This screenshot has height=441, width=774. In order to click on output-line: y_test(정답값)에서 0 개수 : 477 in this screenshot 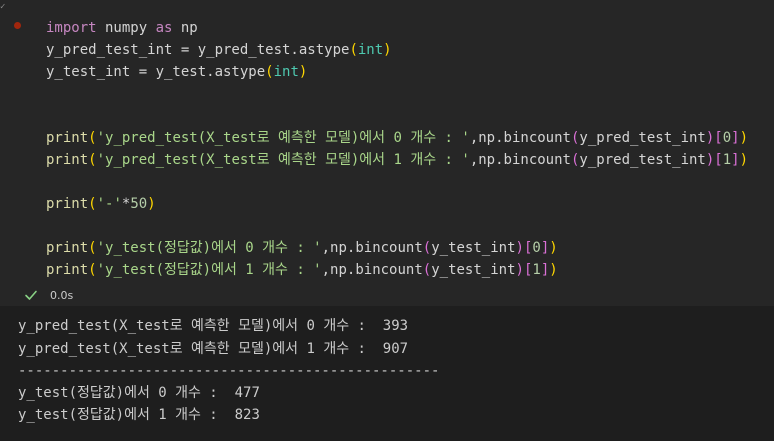, I will do `click(139, 393)`.